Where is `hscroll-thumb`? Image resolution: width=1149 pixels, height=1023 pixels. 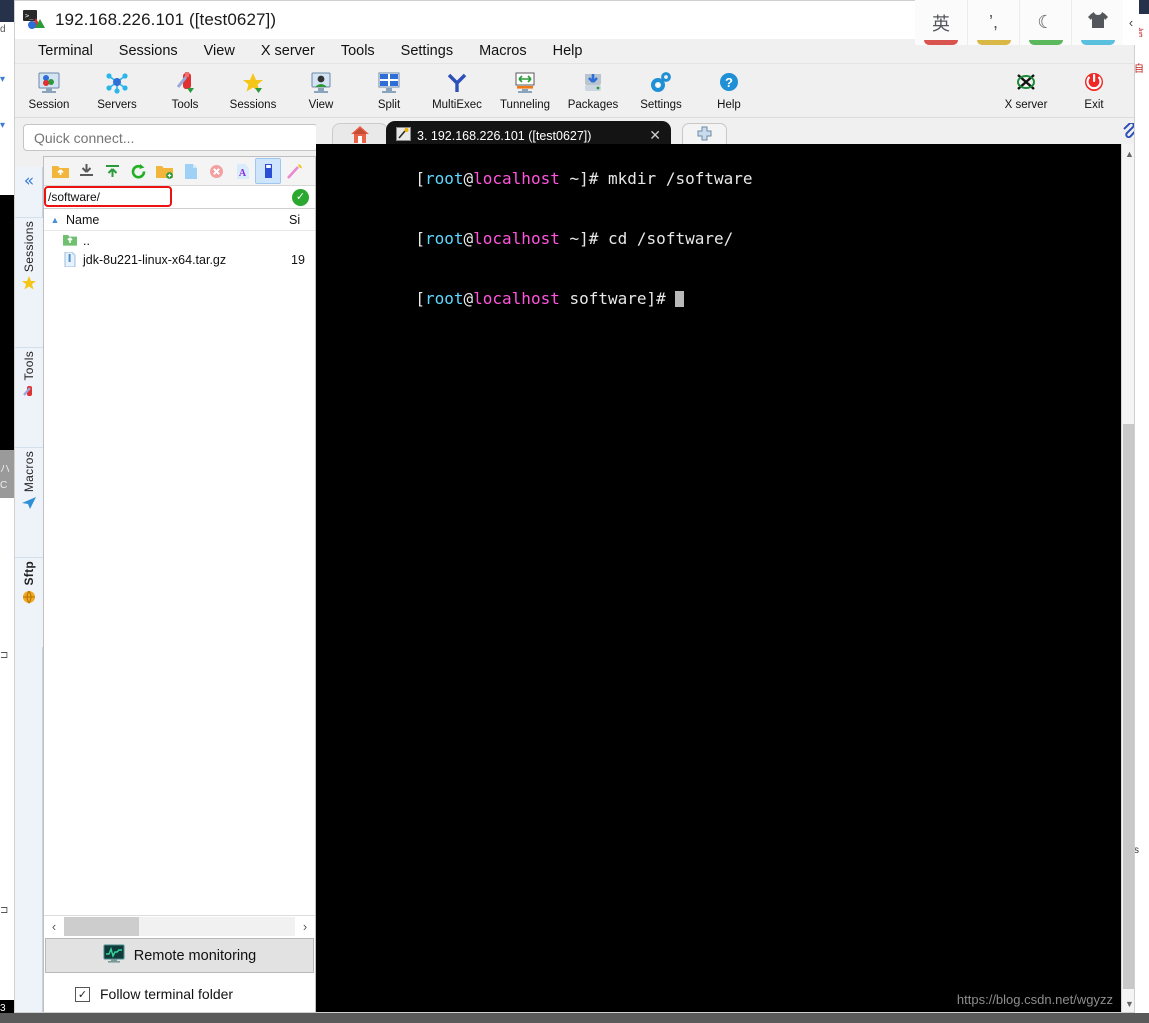
hscroll-thumb is located at coordinates (101, 926).